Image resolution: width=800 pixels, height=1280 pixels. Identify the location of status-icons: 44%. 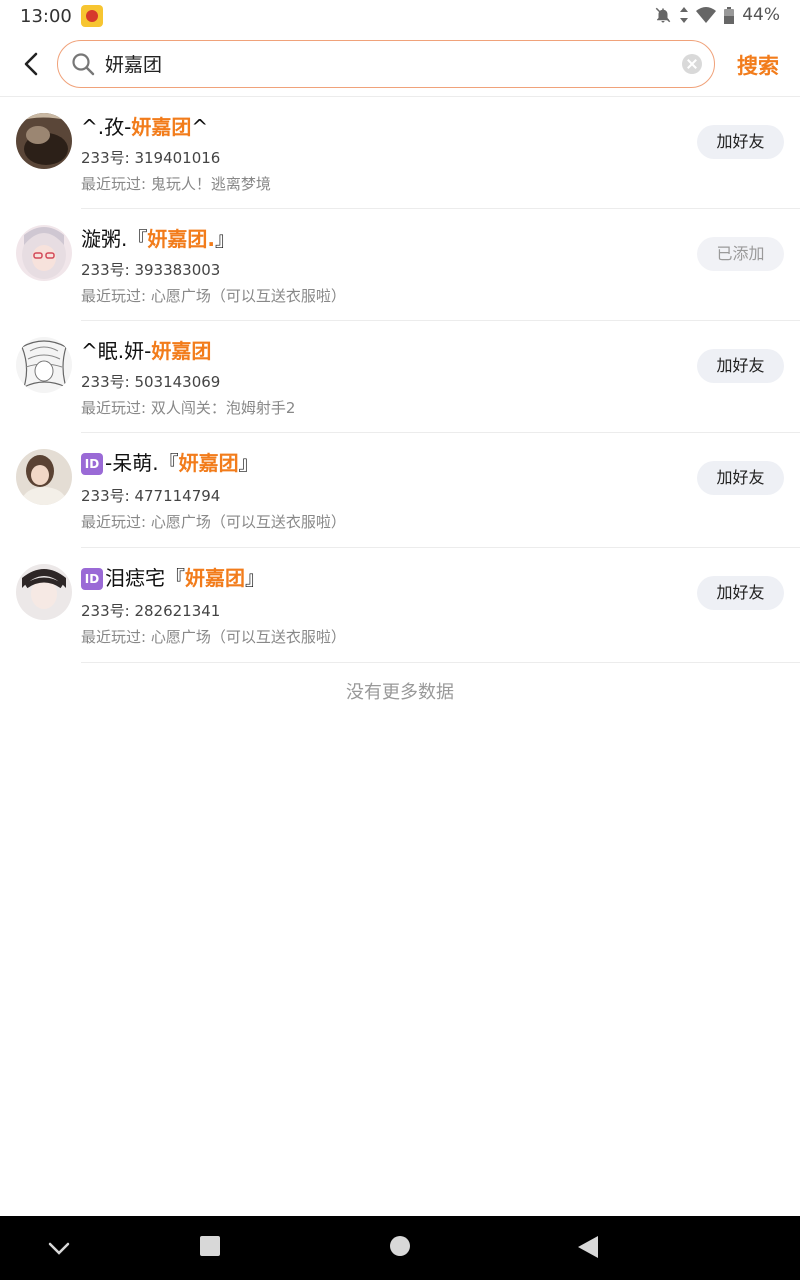
(717, 15).